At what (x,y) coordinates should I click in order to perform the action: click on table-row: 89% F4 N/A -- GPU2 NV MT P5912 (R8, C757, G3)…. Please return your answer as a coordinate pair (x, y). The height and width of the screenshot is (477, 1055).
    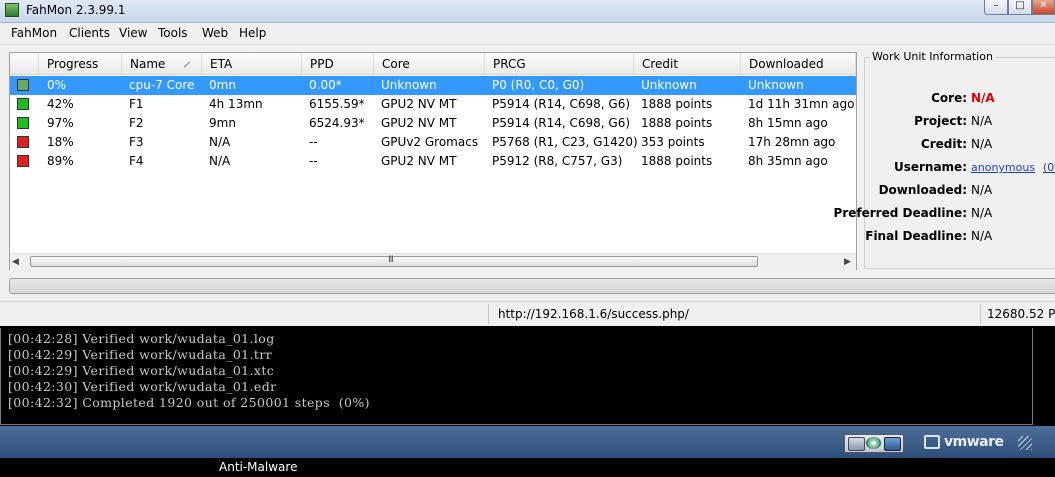
    Looking at the image, I should click on (433, 161).